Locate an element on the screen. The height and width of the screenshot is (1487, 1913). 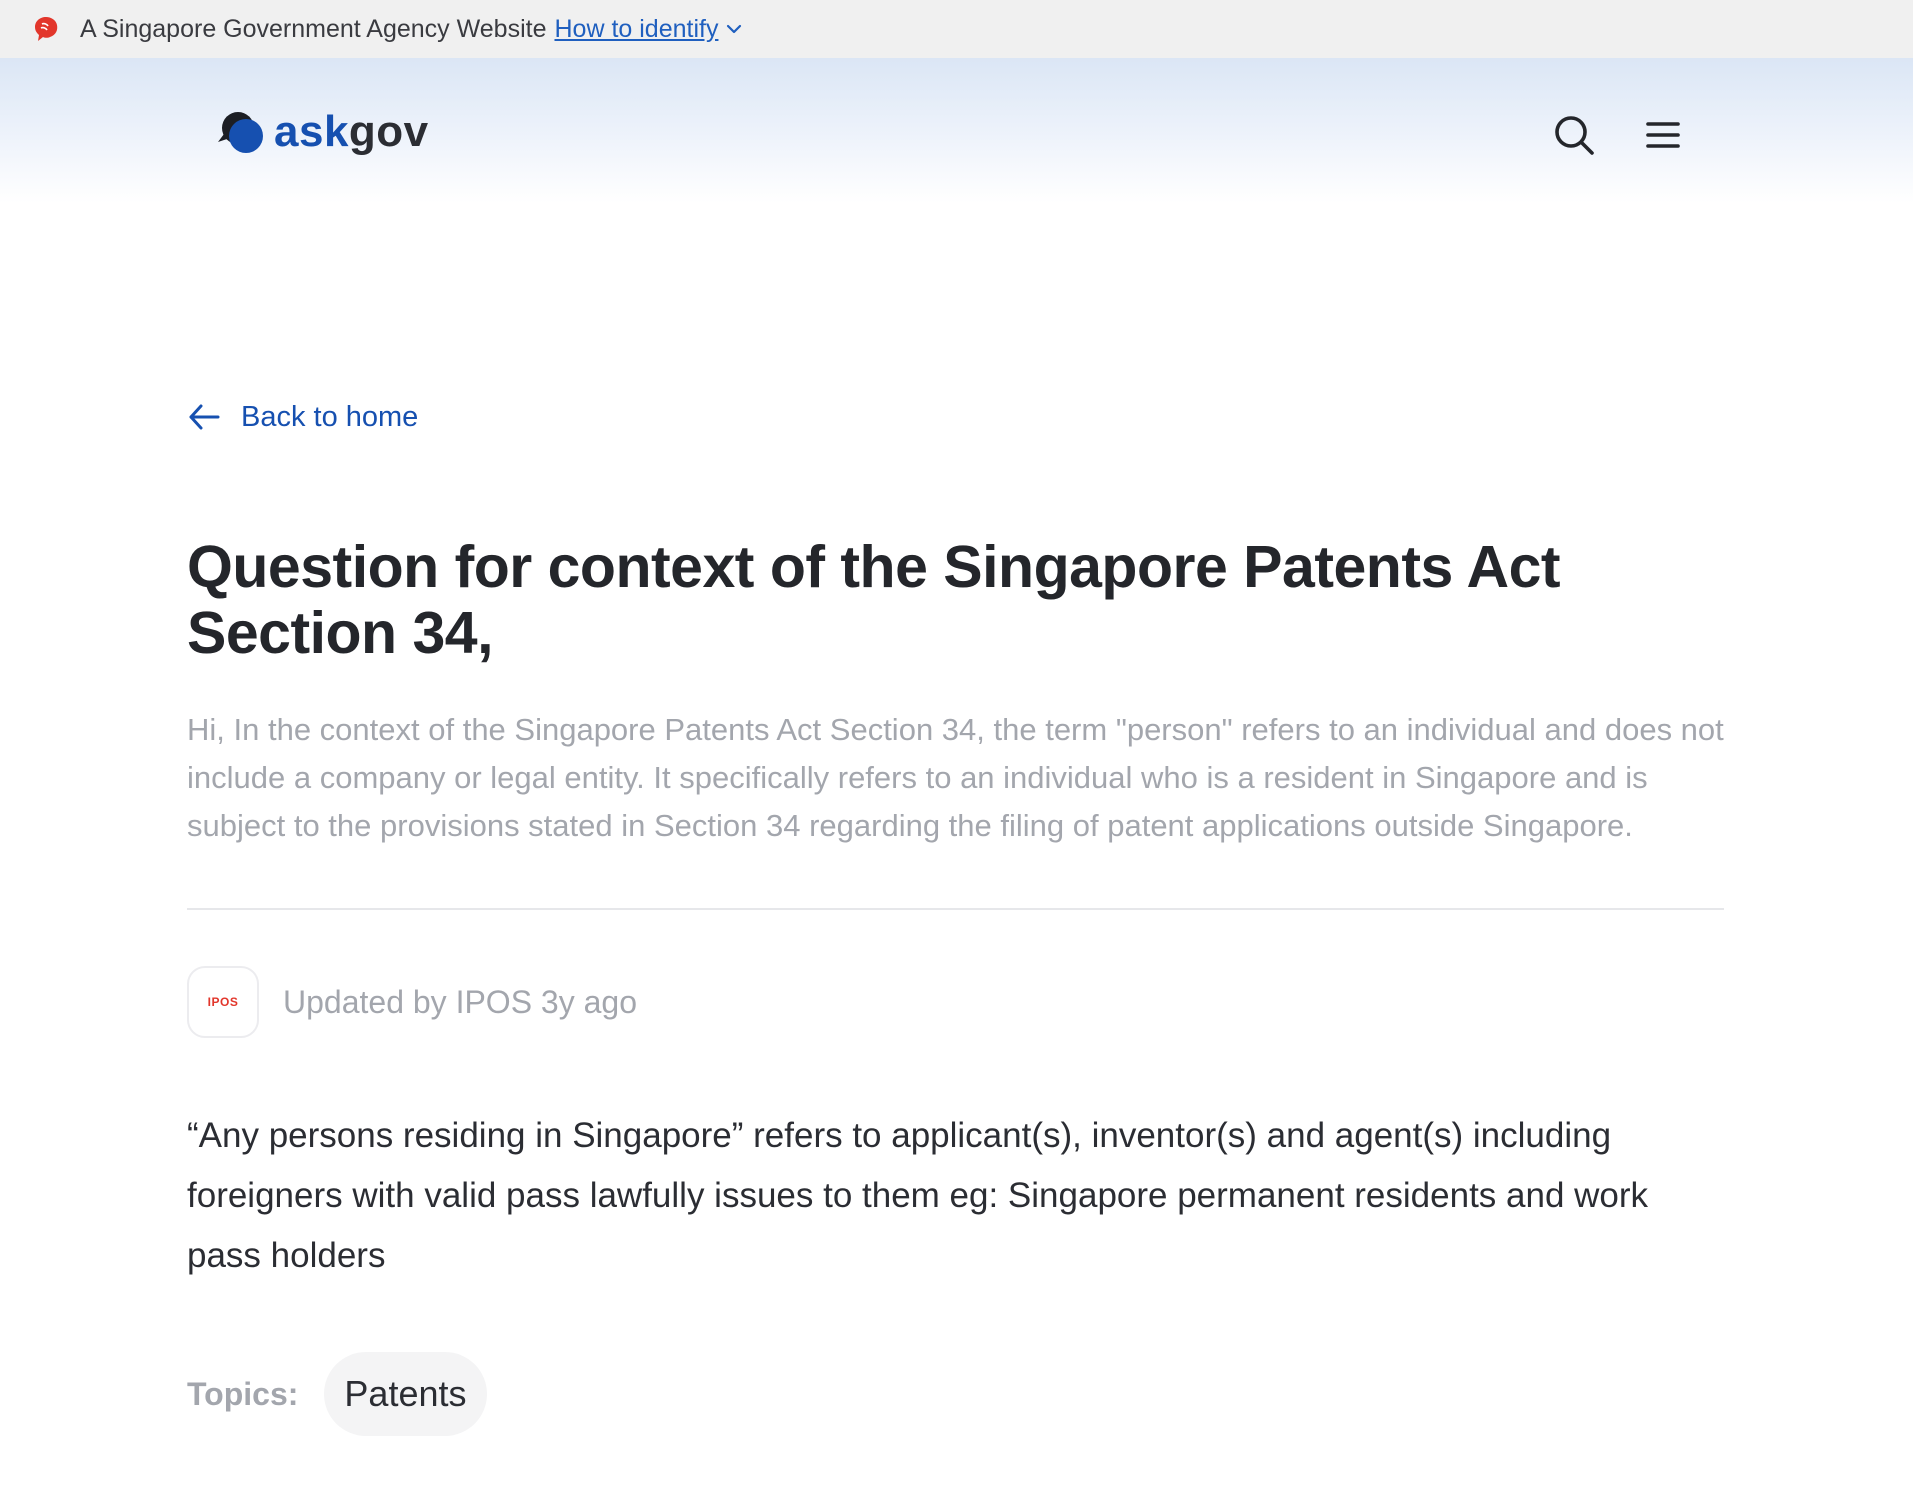
search-button is located at coordinates (1574, 135).